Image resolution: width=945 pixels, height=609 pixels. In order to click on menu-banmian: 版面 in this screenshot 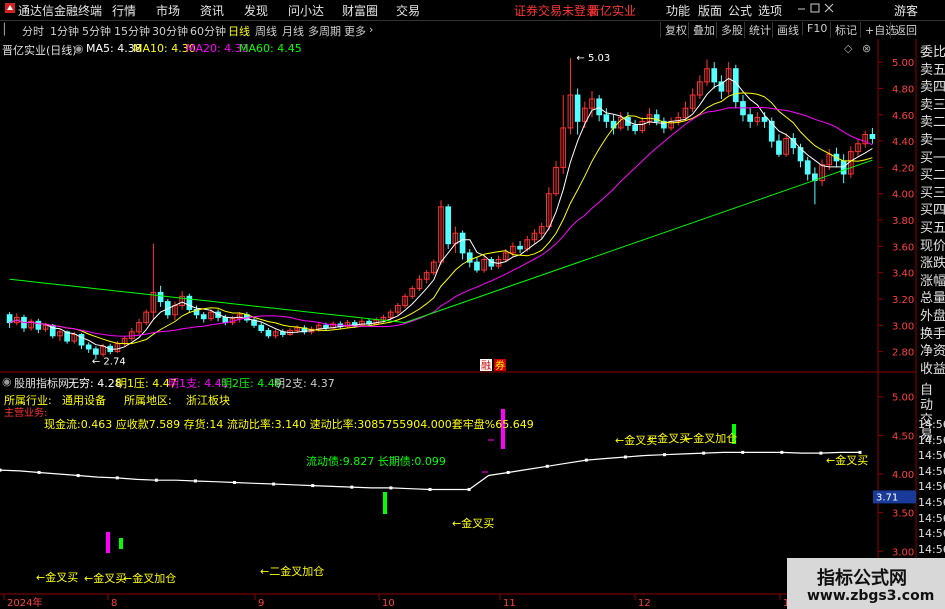, I will do `click(710, 10)`.